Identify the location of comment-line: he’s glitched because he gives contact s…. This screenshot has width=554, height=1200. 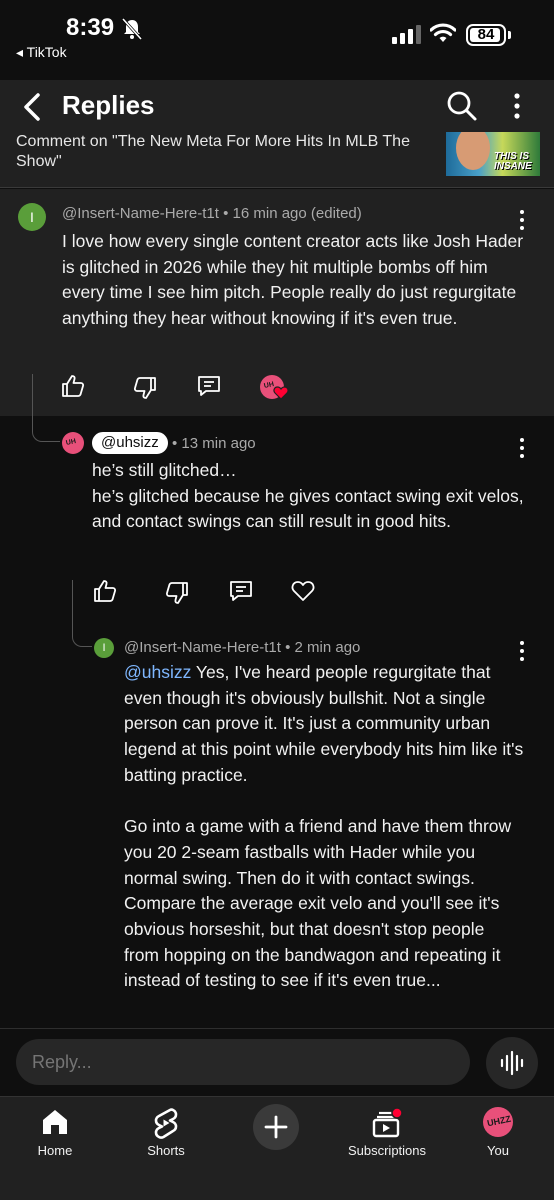
(308, 508).